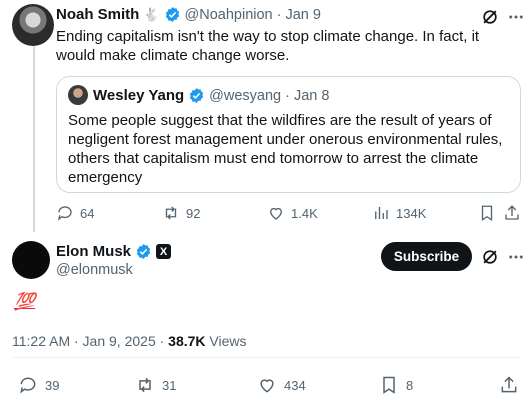 This screenshot has height=407, width=532. I want to click on views-count: 134K, so click(411, 213).